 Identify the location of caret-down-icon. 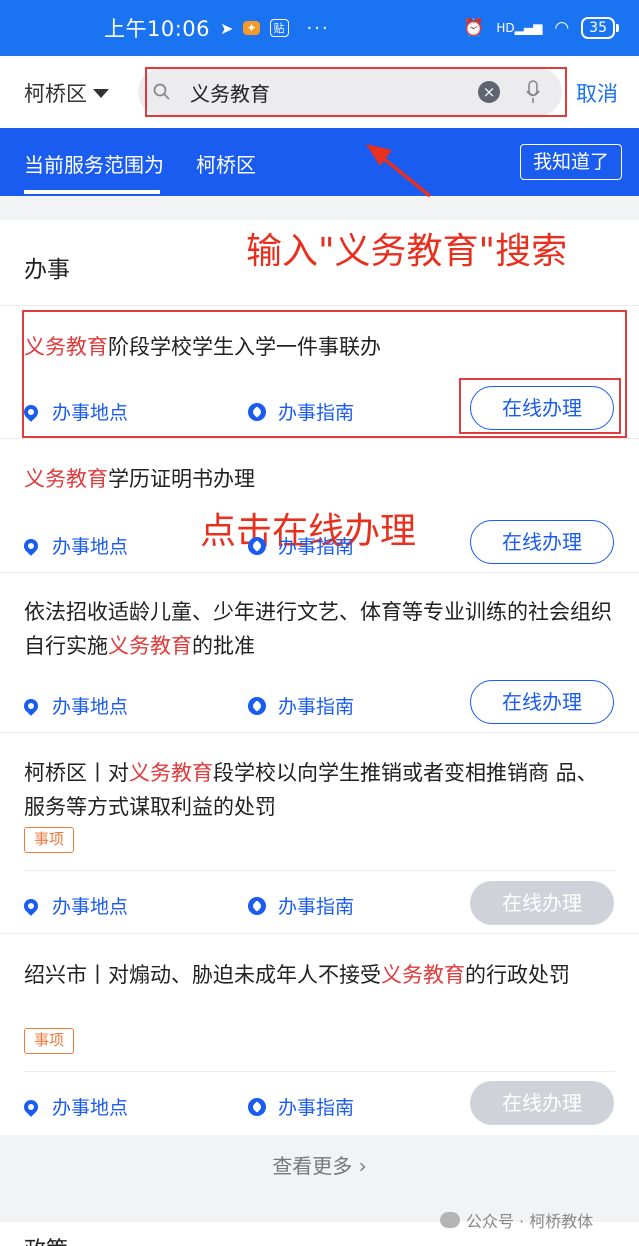
(101, 93).